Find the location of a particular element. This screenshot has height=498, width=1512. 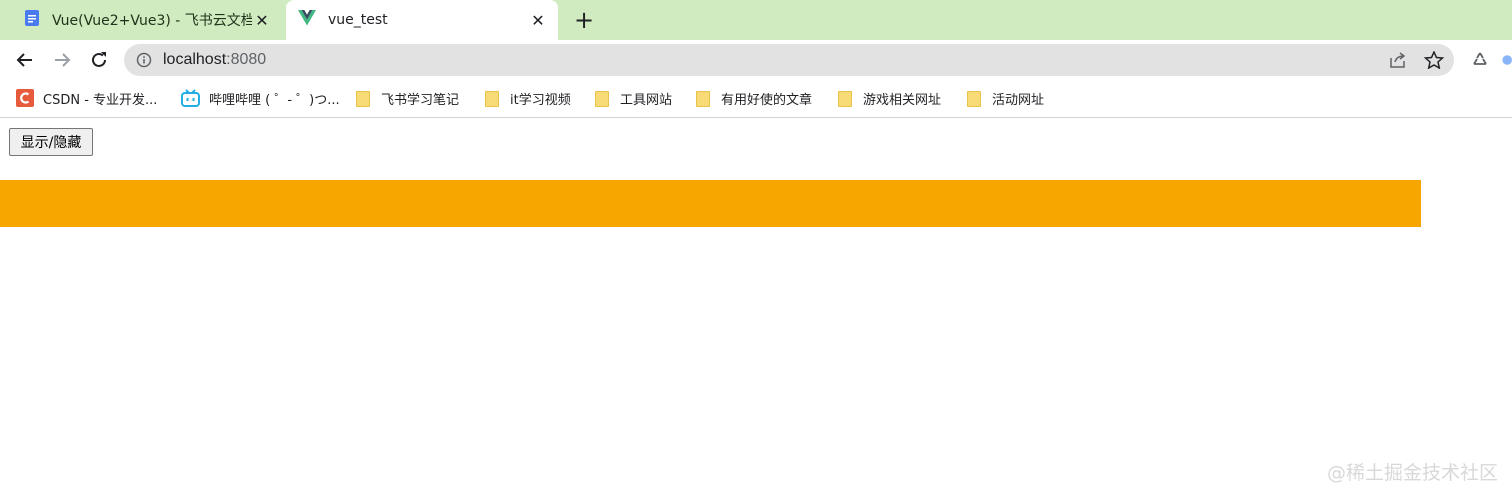

tab-strip: Vue(Vue2+Vue3) - 飞书云文档 ✕ vue_test ✕ + is located at coordinates (756, 20).